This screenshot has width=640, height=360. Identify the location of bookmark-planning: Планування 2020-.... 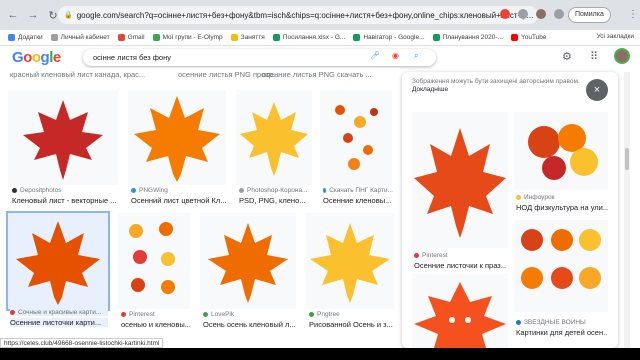
(467, 37).